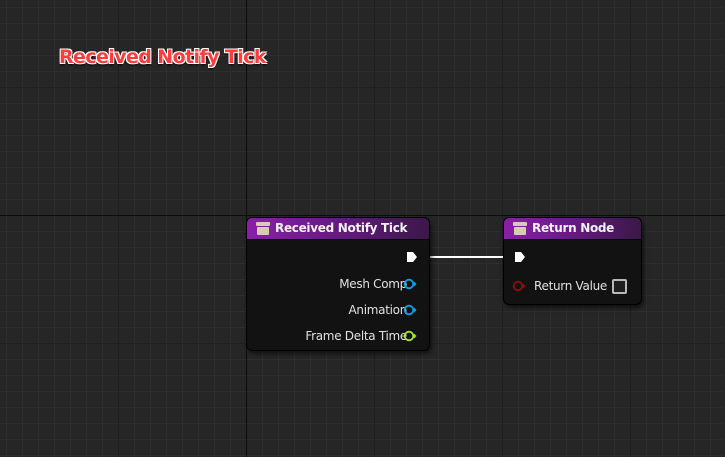  Describe the element at coordinates (412, 257) in the screenshot. I see `exec-out-pin` at that location.